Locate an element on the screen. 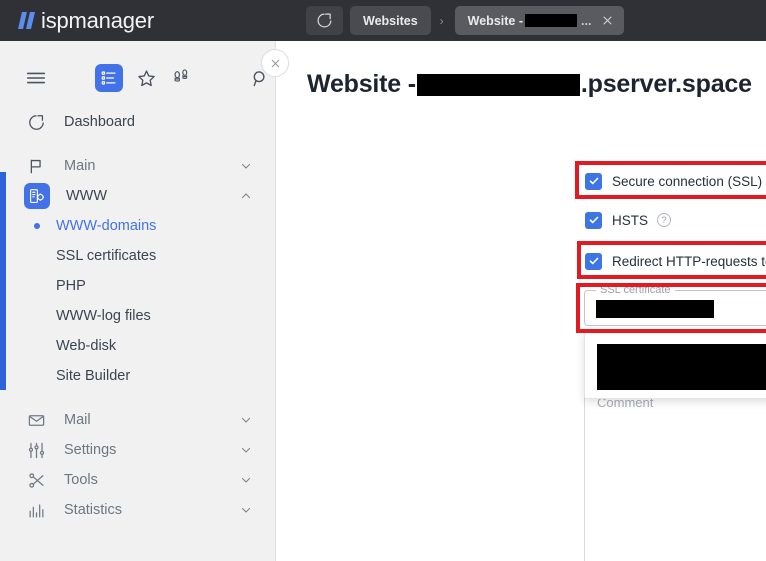 The height and width of the screenshot is (561, 766). sidebar-item-dashboard: Dashboard is located at coordinates (138, 122).